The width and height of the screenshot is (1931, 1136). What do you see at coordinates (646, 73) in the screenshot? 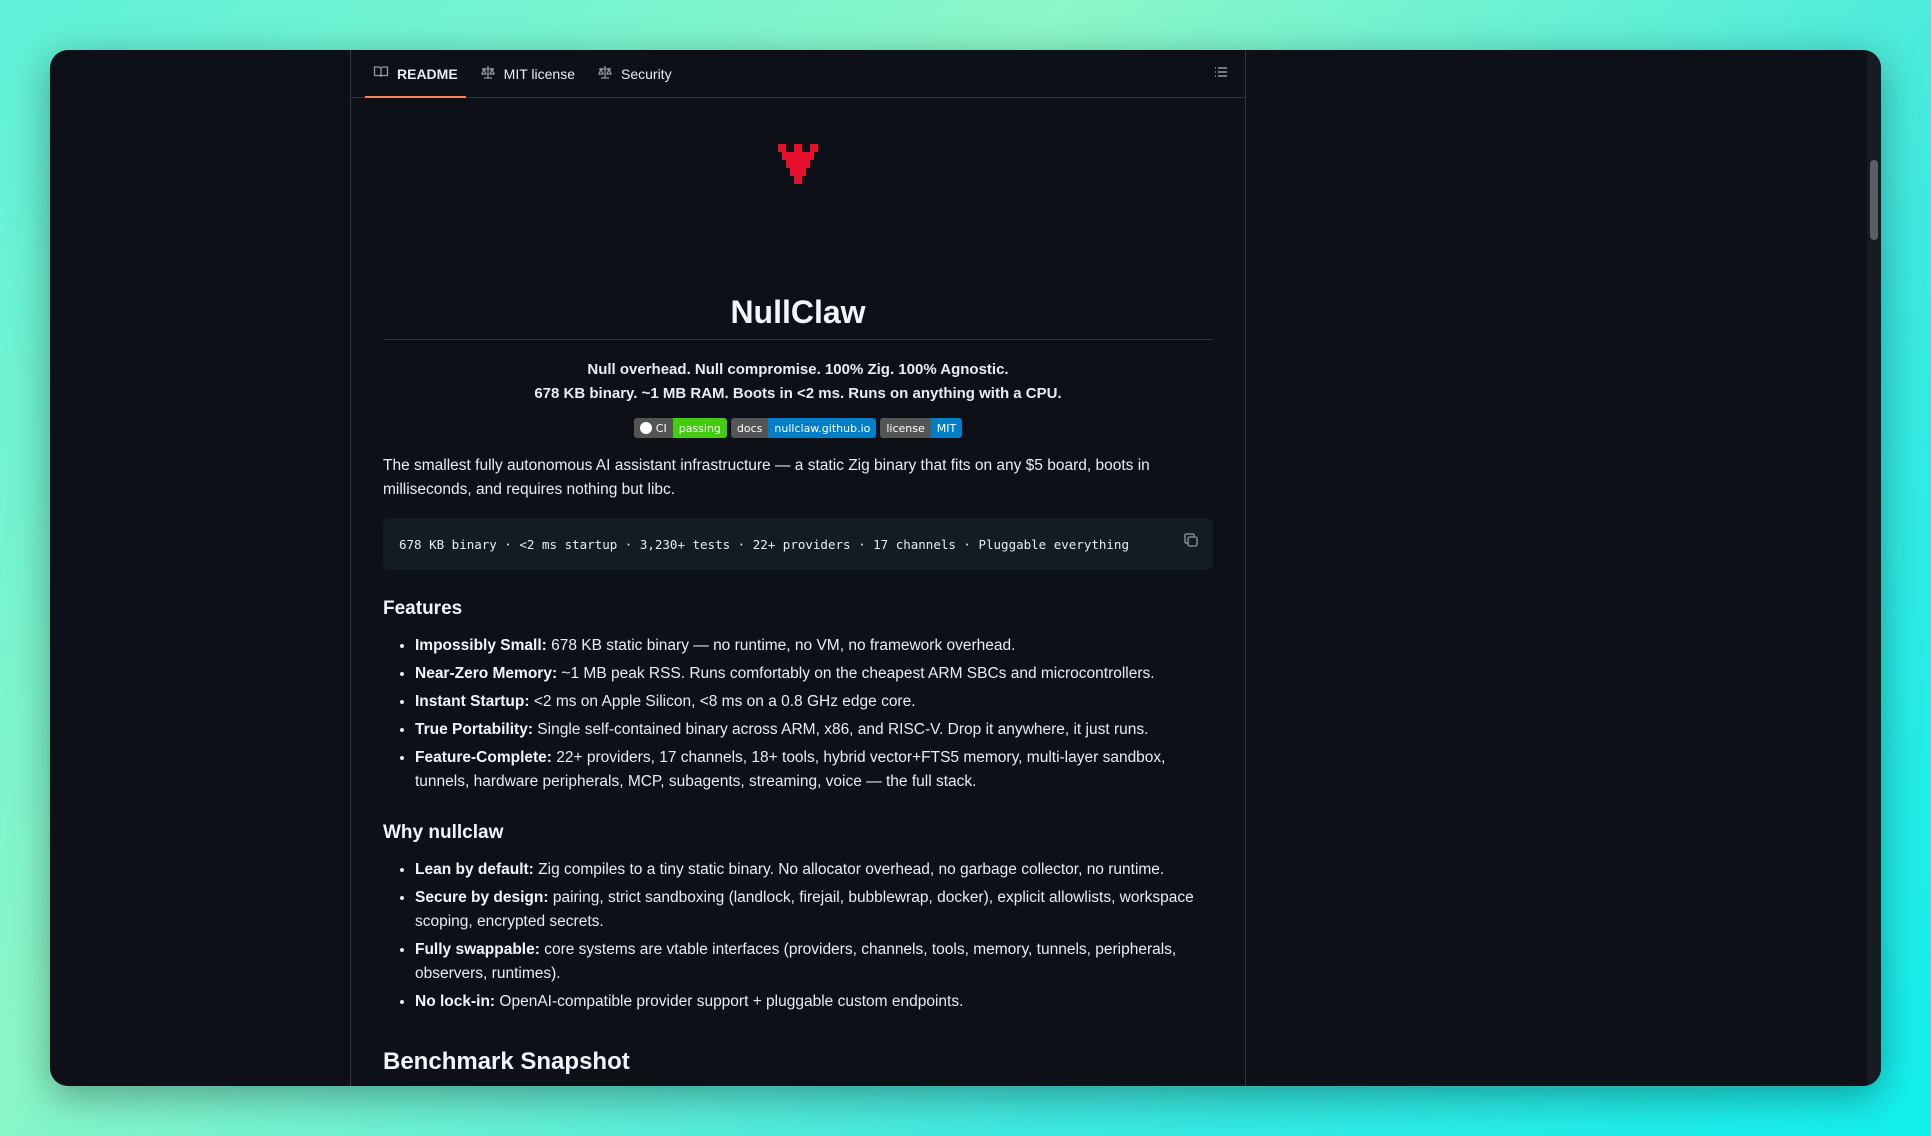
I see `tab-security-label: Security` at bounding box center [646, 73].